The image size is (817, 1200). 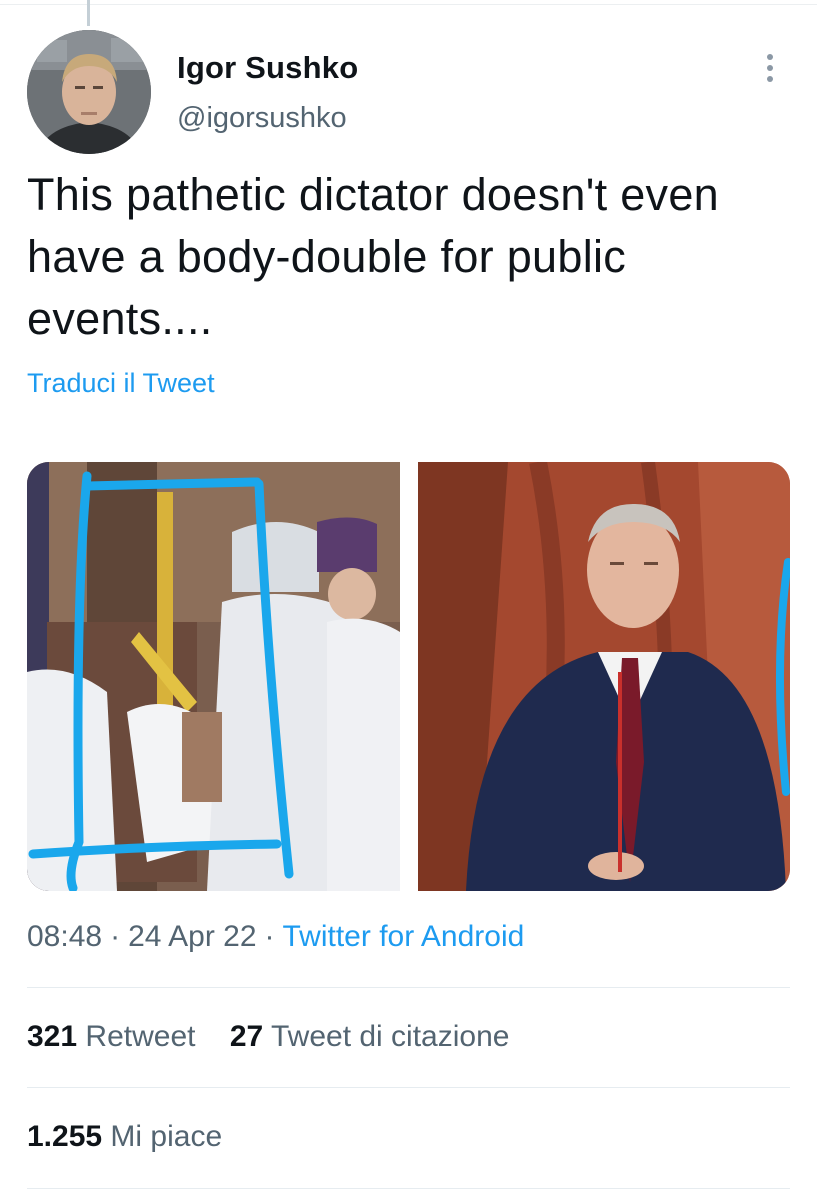 I want to click on quote-tweets-count: 27, so click(x=246, y=1036).